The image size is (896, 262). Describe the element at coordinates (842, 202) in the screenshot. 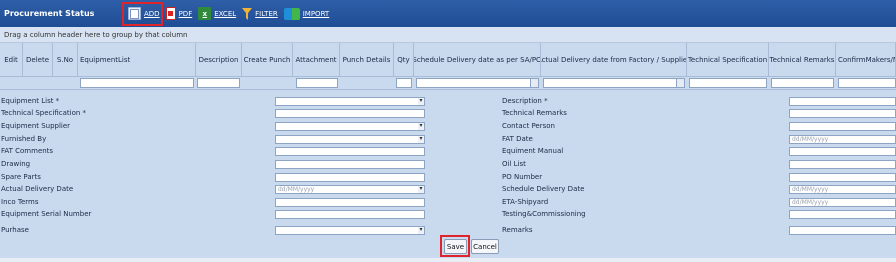

I see `eta-shipyard-input: dd/MM/yyyy` at that location.